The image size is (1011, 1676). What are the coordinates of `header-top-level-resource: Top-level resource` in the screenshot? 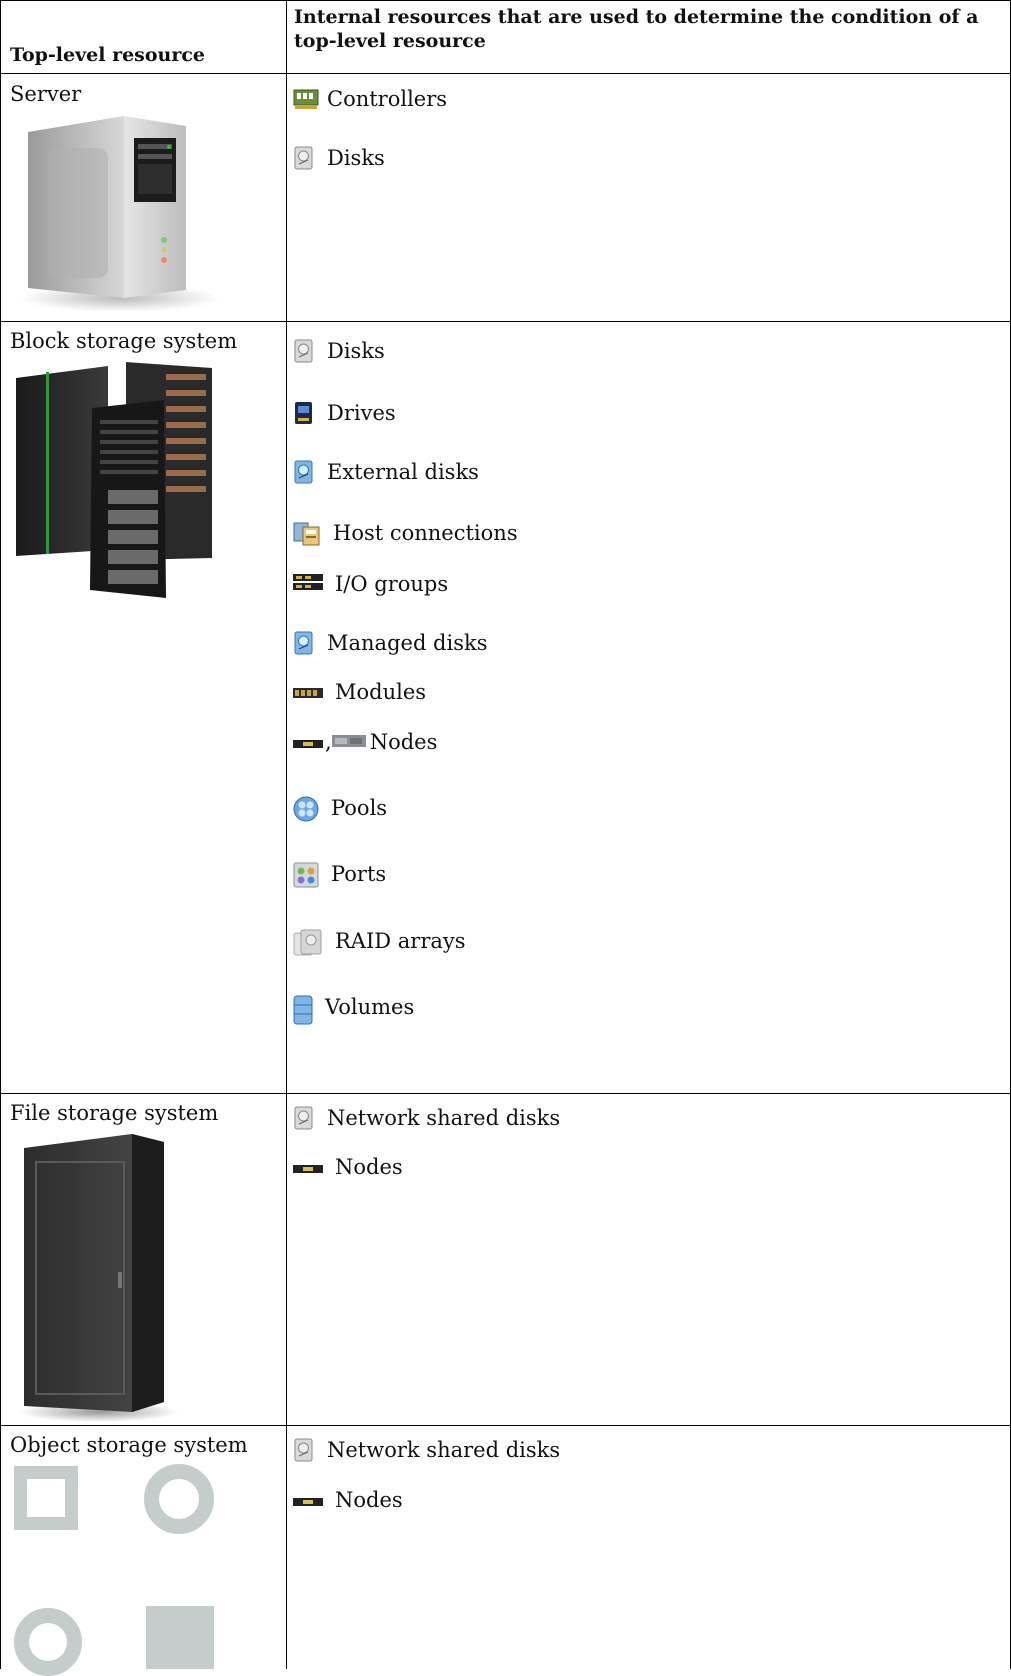 It's located at (108, 55).